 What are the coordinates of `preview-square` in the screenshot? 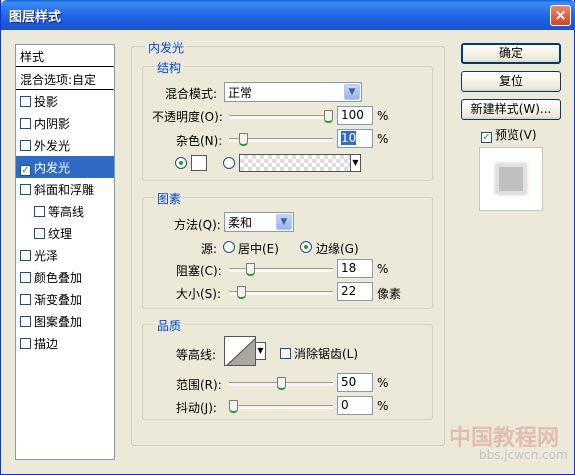 It's located at (511, 179).